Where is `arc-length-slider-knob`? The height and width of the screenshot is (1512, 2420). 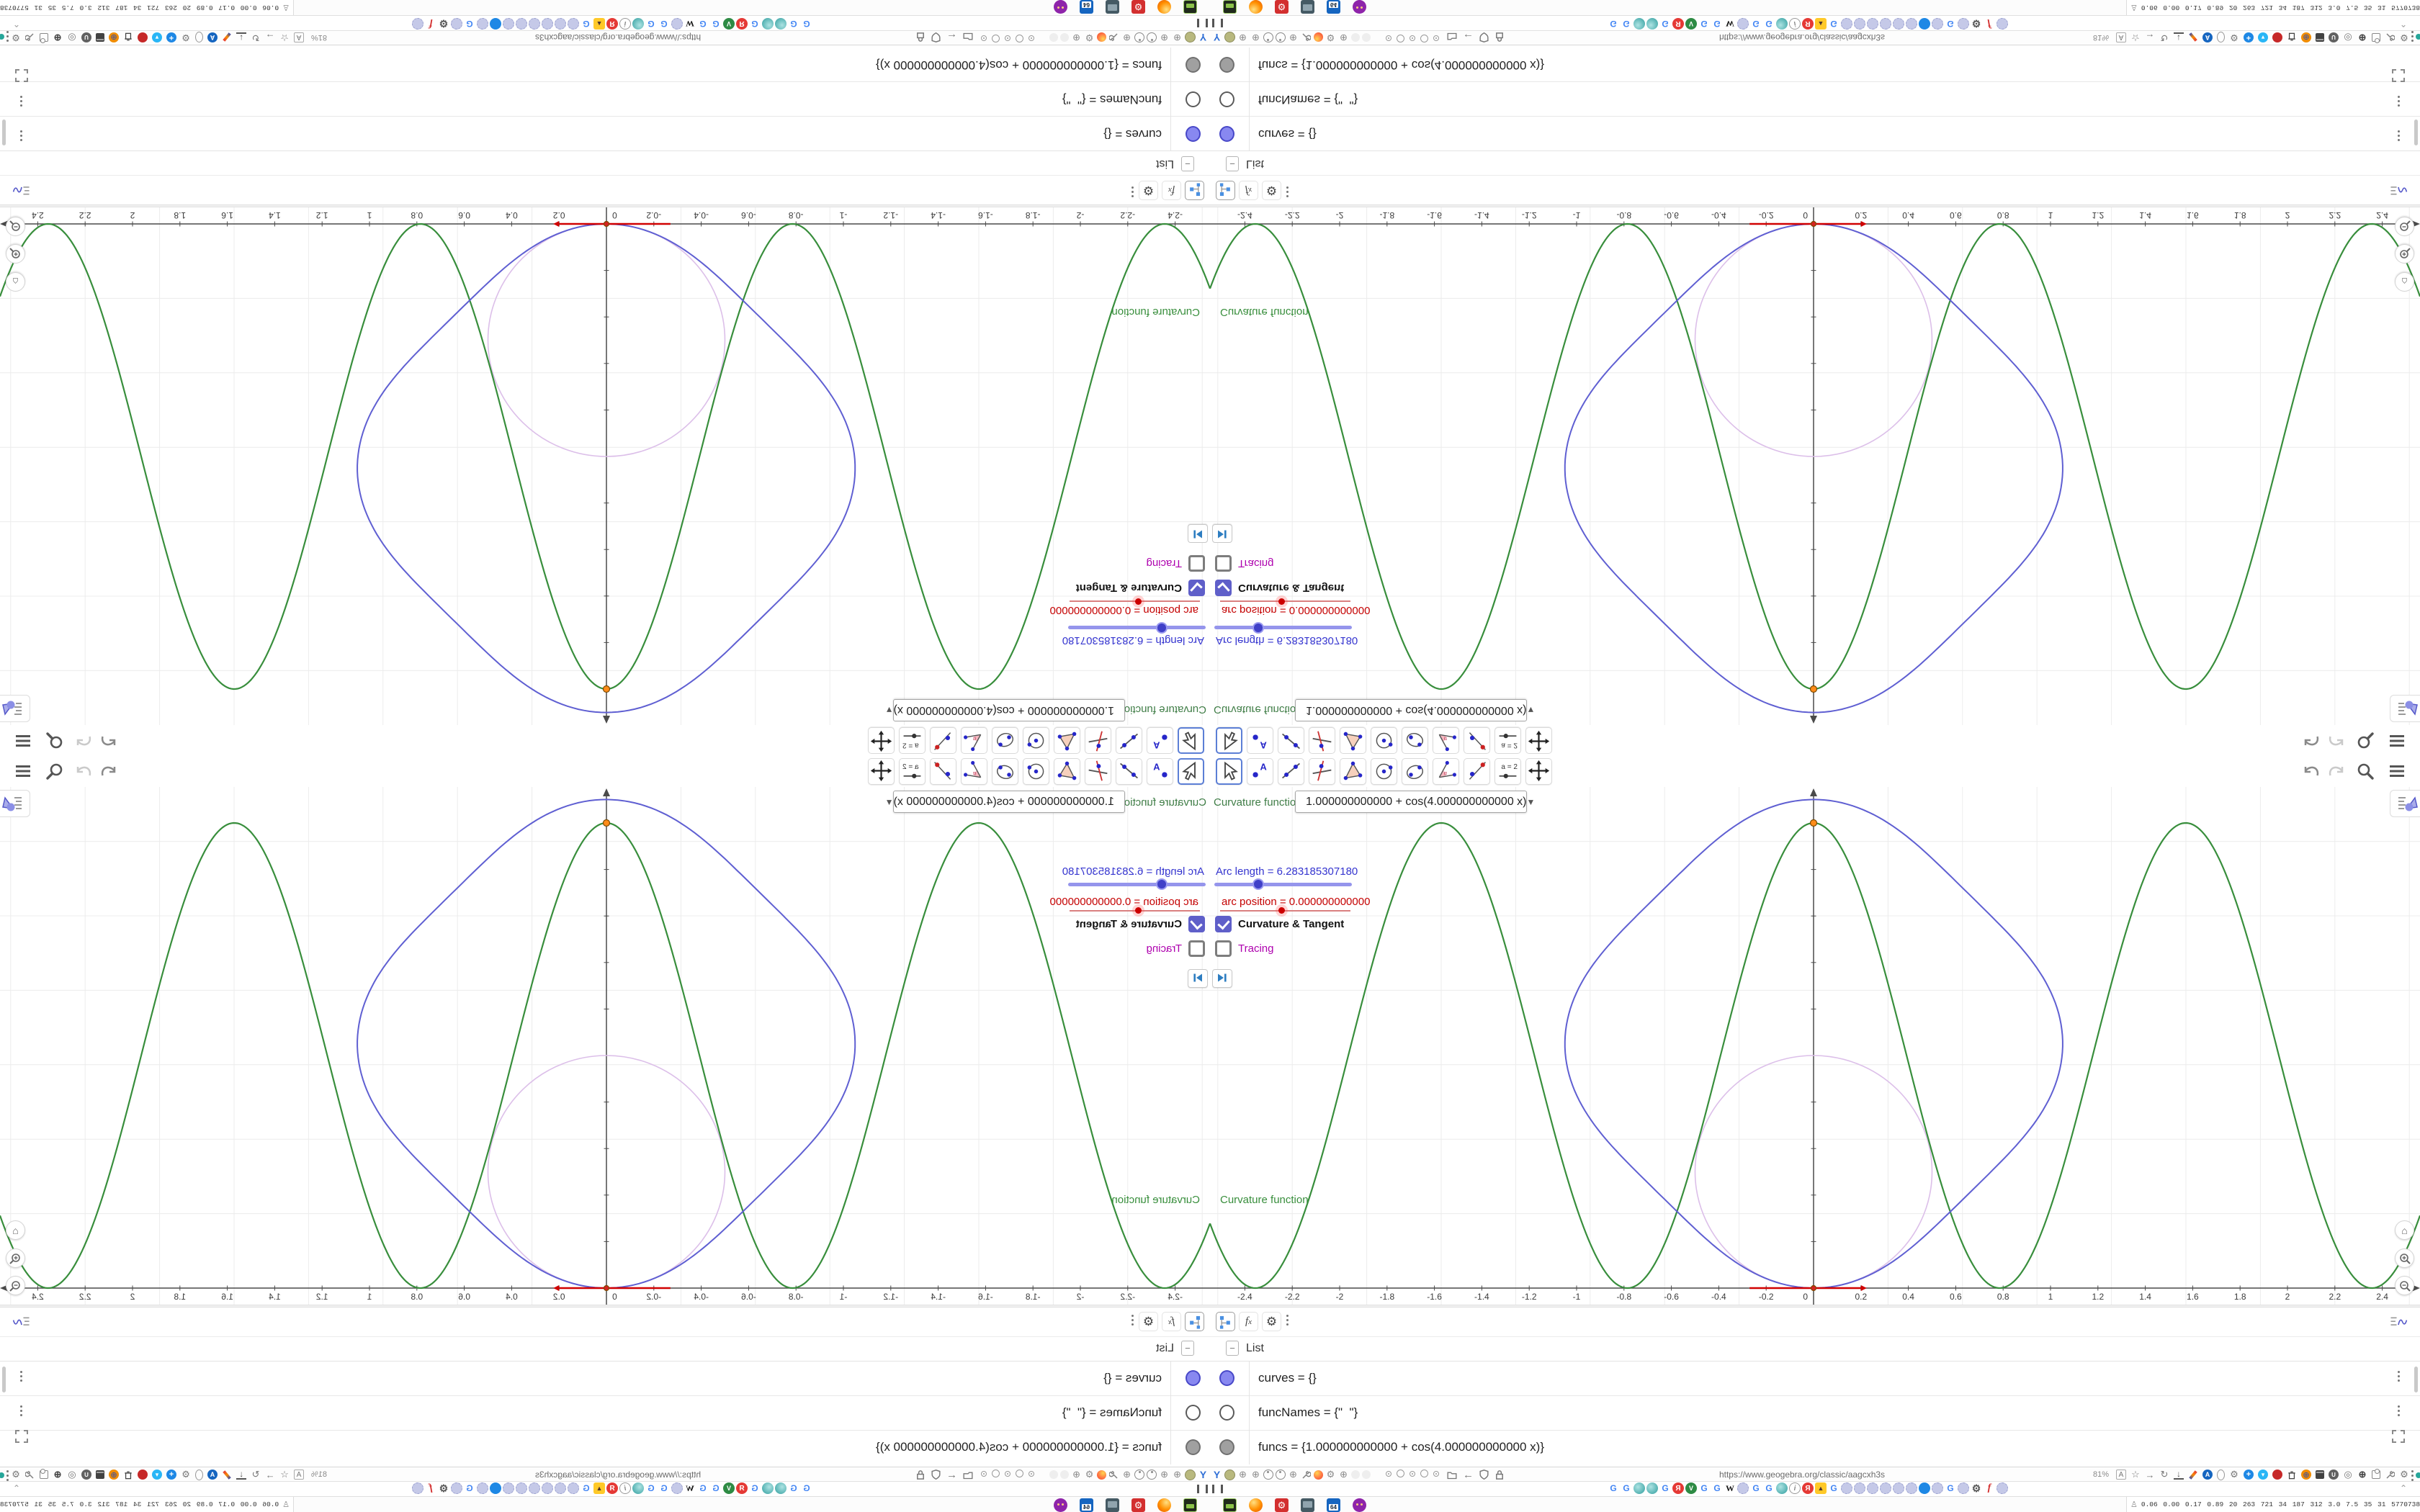
arc-length-slider-knob is located at coordinates (1161, 884).